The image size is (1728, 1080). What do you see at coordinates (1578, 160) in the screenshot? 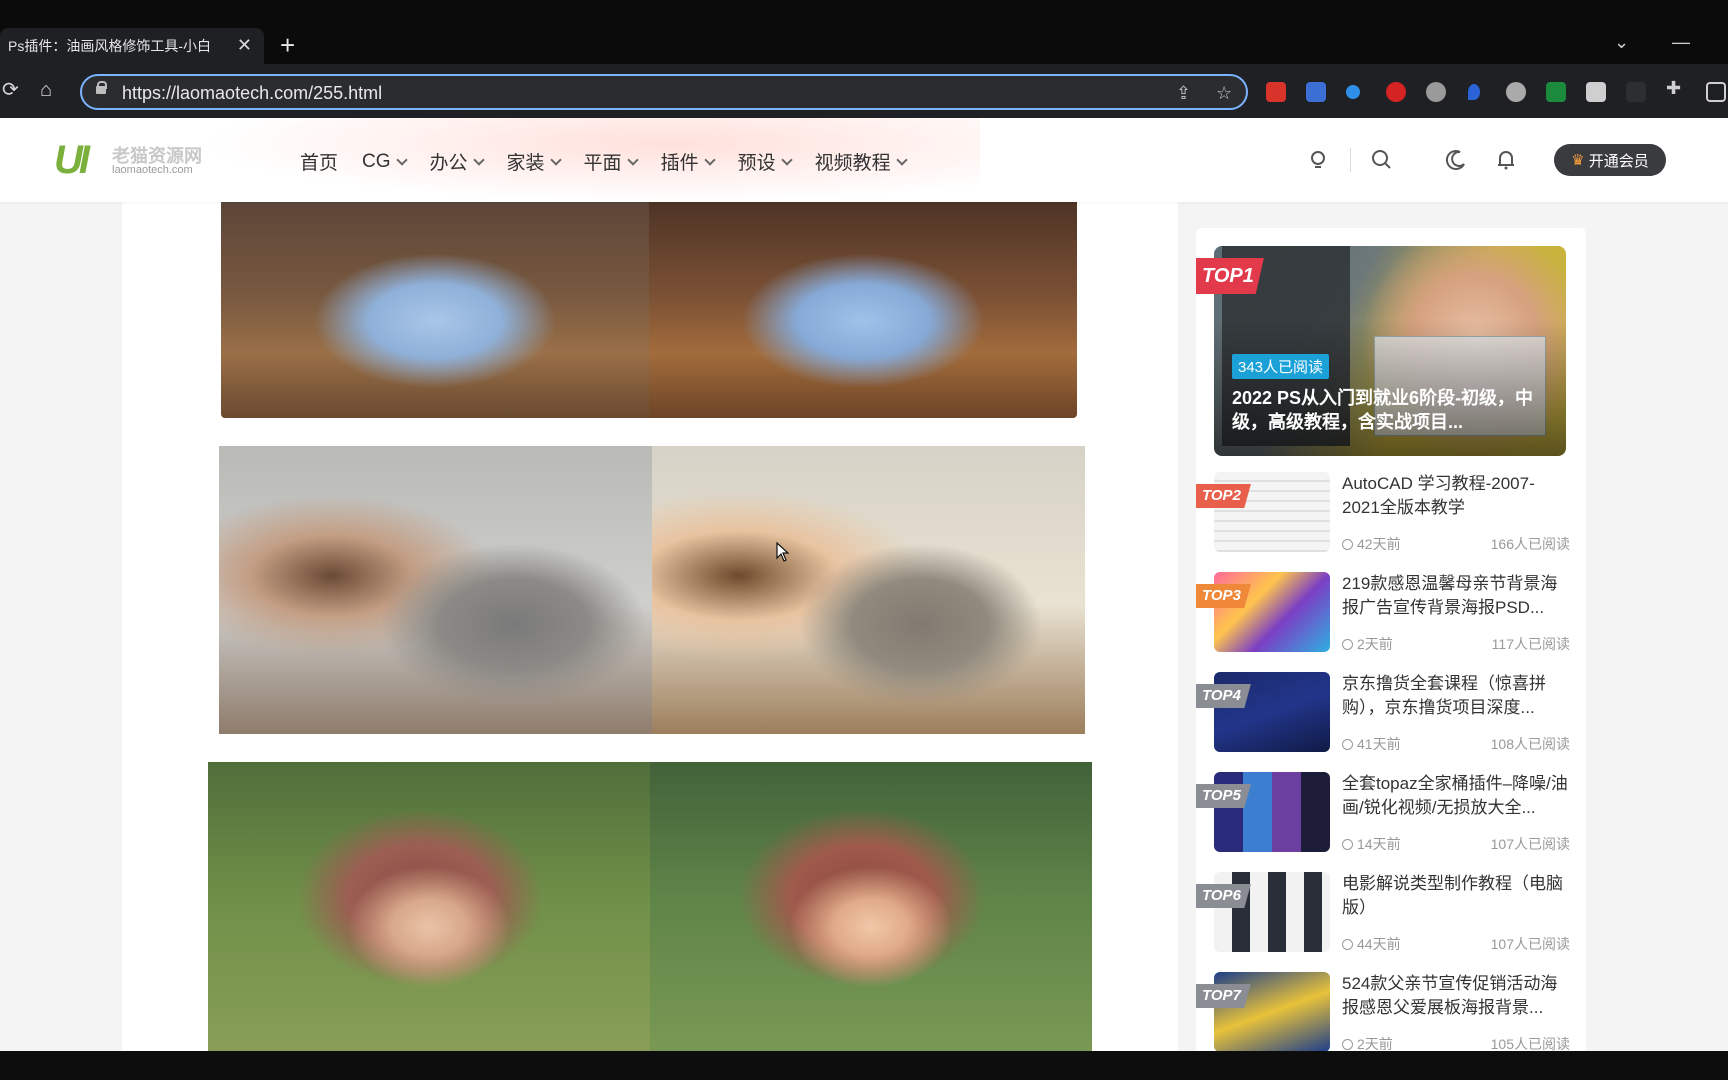
I see `crown-icon: ♛` at bounding box center [1578, 160].